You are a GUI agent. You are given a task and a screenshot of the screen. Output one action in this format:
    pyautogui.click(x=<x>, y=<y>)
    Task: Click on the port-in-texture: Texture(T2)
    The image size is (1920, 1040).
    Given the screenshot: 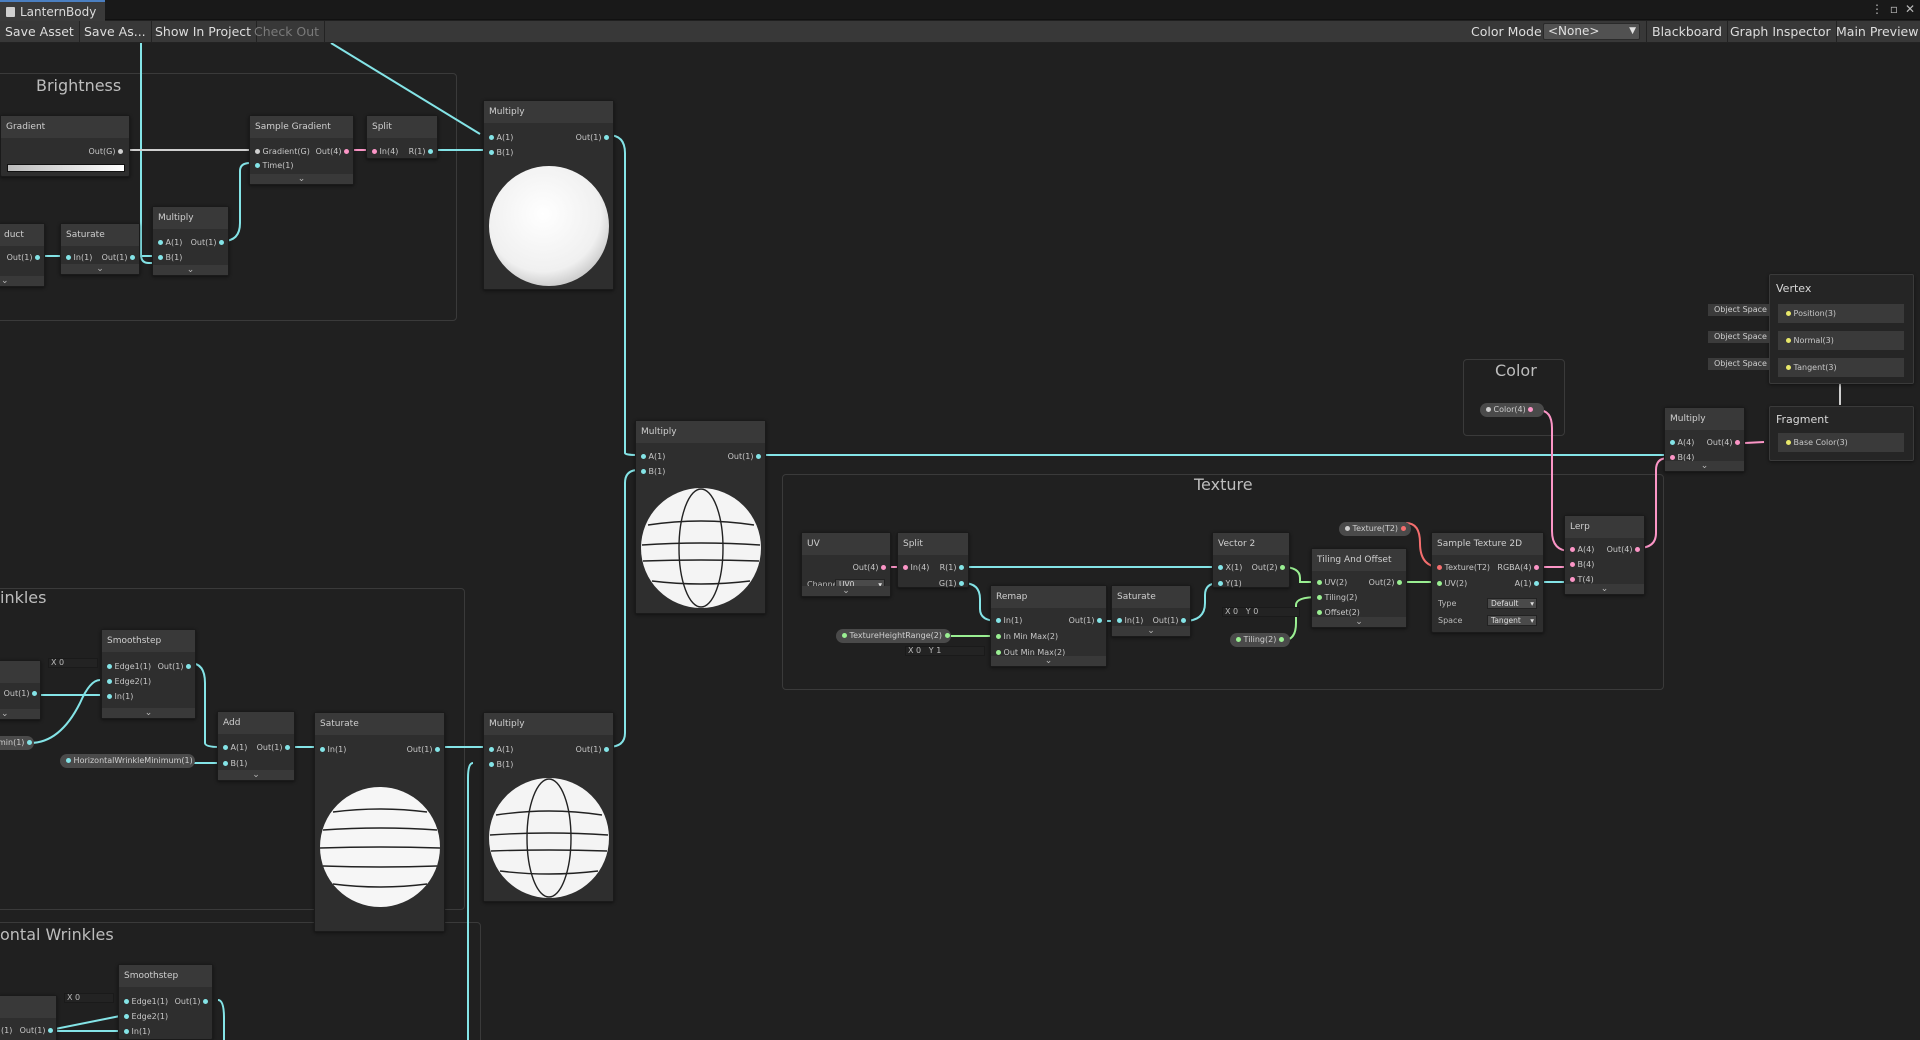 What is the action you would take?
    pyautogui.click(x=1463, y=567)
    